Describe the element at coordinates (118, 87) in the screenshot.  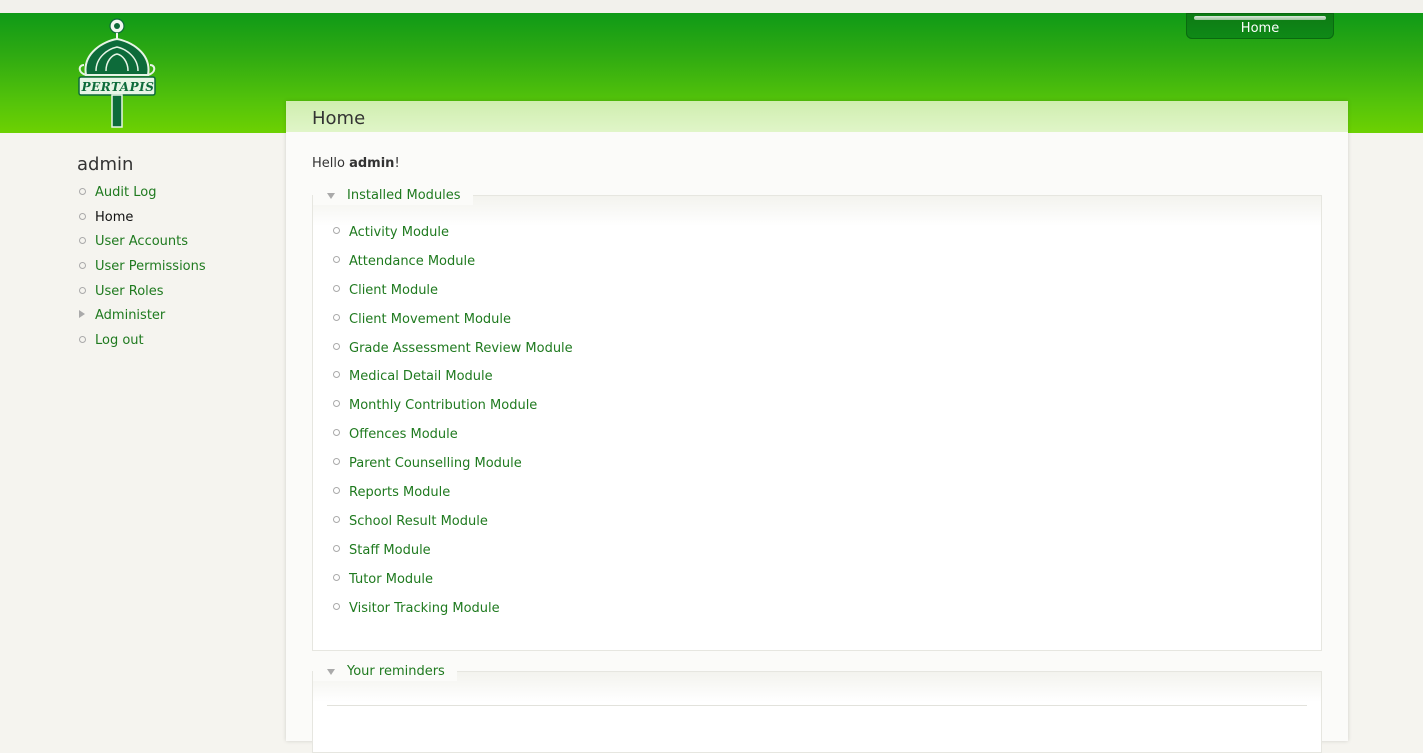
I see `logo-text: PERTAPIS` at that location.